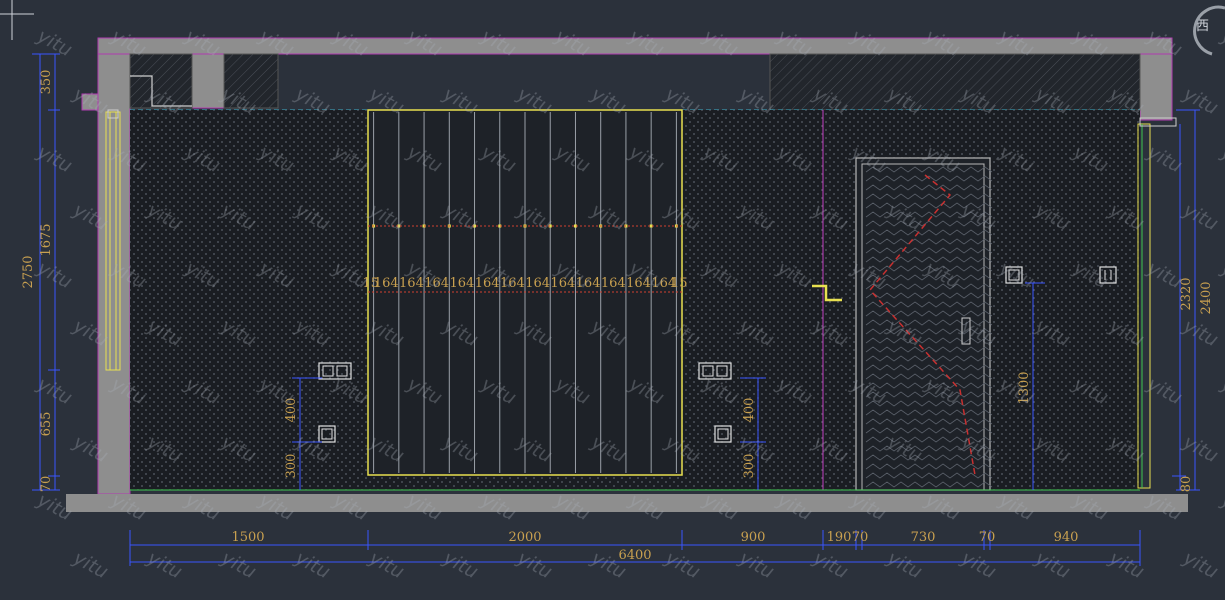  What do you see at coordinates (634, 555) in the screenshot?
I see `dim-total-6400: 6400` at bounding box center [634, 555].